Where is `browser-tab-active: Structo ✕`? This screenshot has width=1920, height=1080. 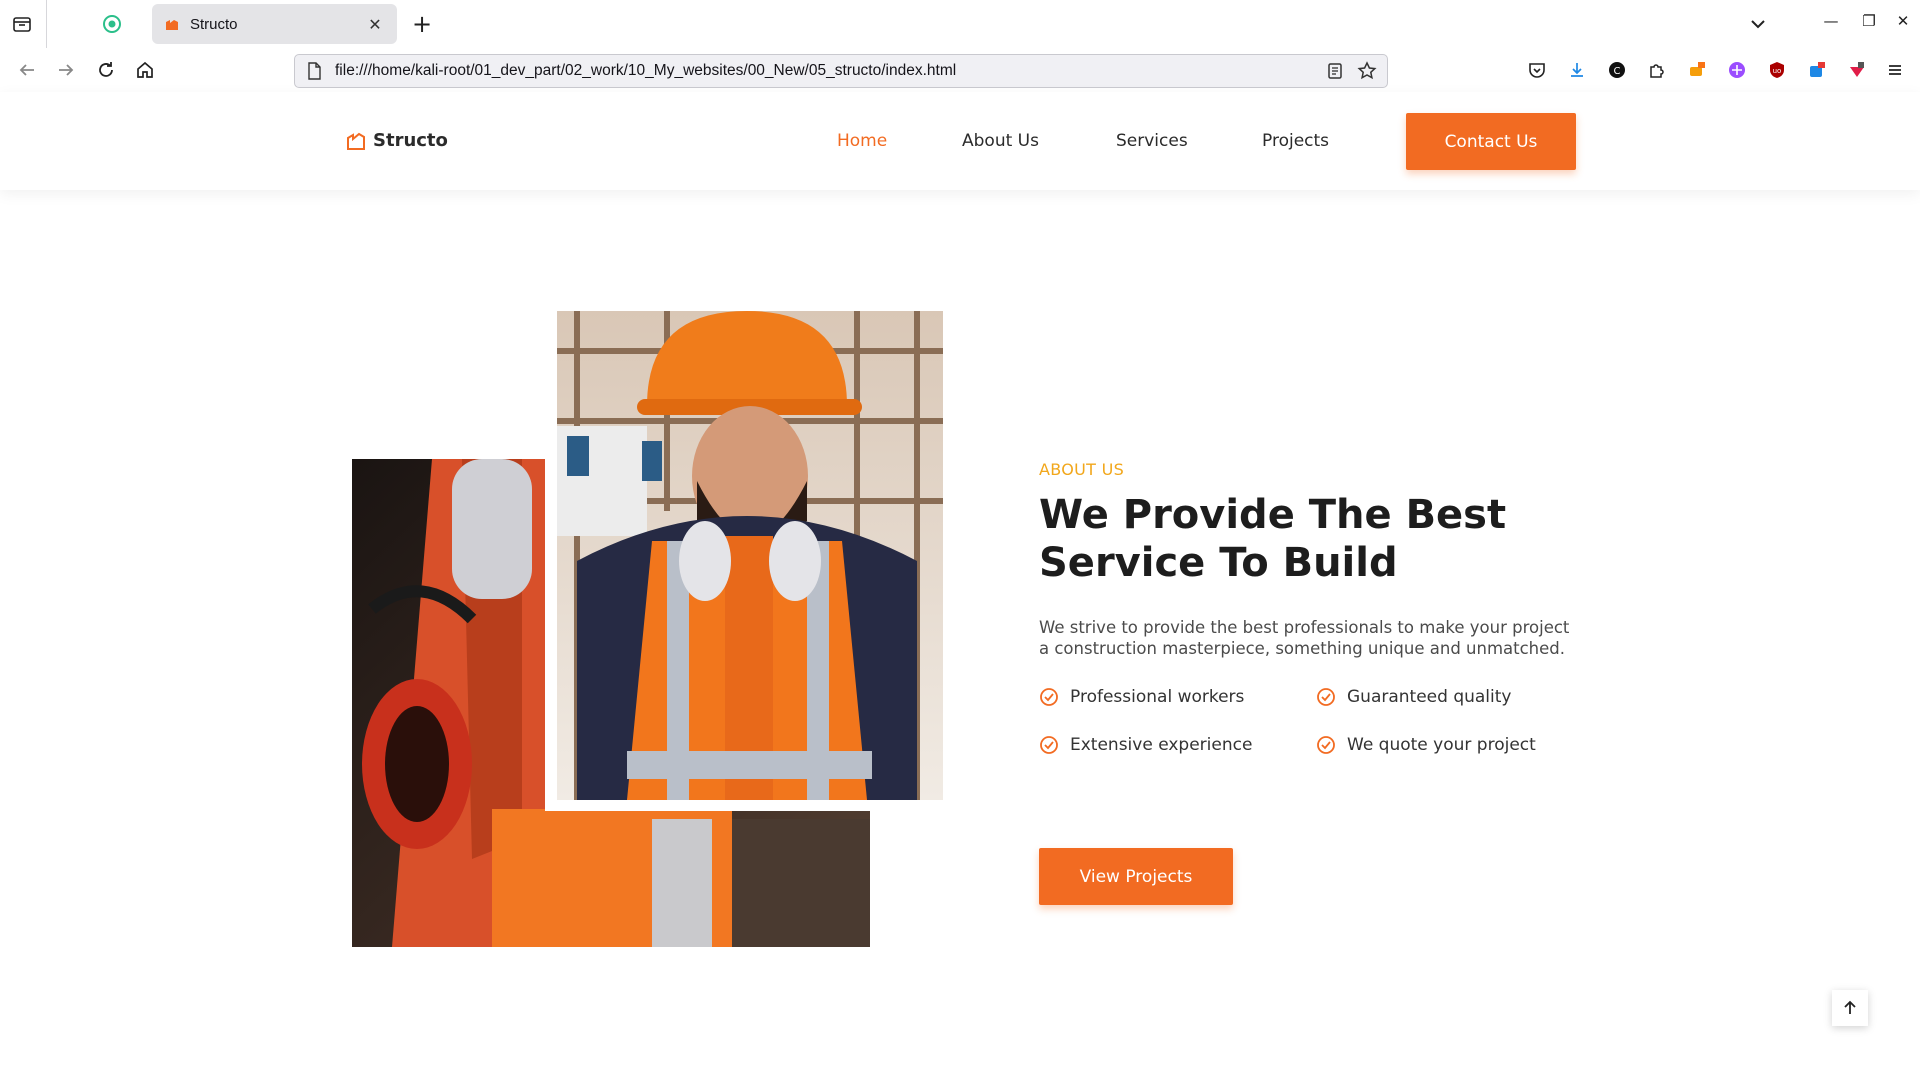 browser-tab-active: Structo ✕ is located at coordinates (274, 24).